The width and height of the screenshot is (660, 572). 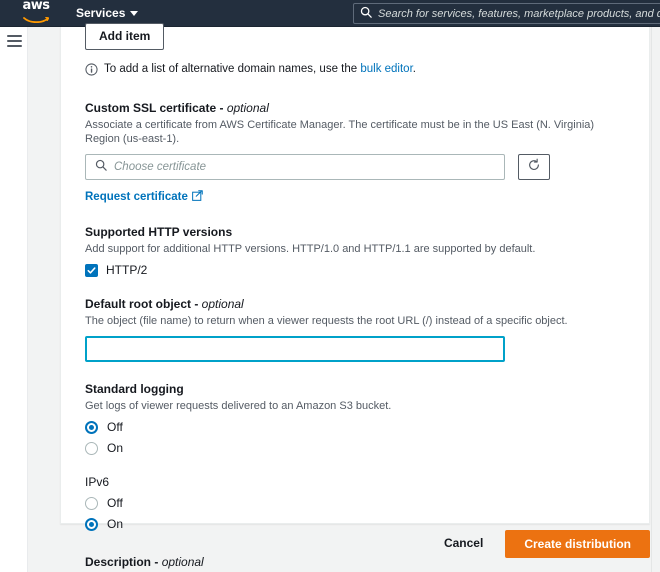 I want to click on standard-logging-radio-off, so click(x=91, y=427).